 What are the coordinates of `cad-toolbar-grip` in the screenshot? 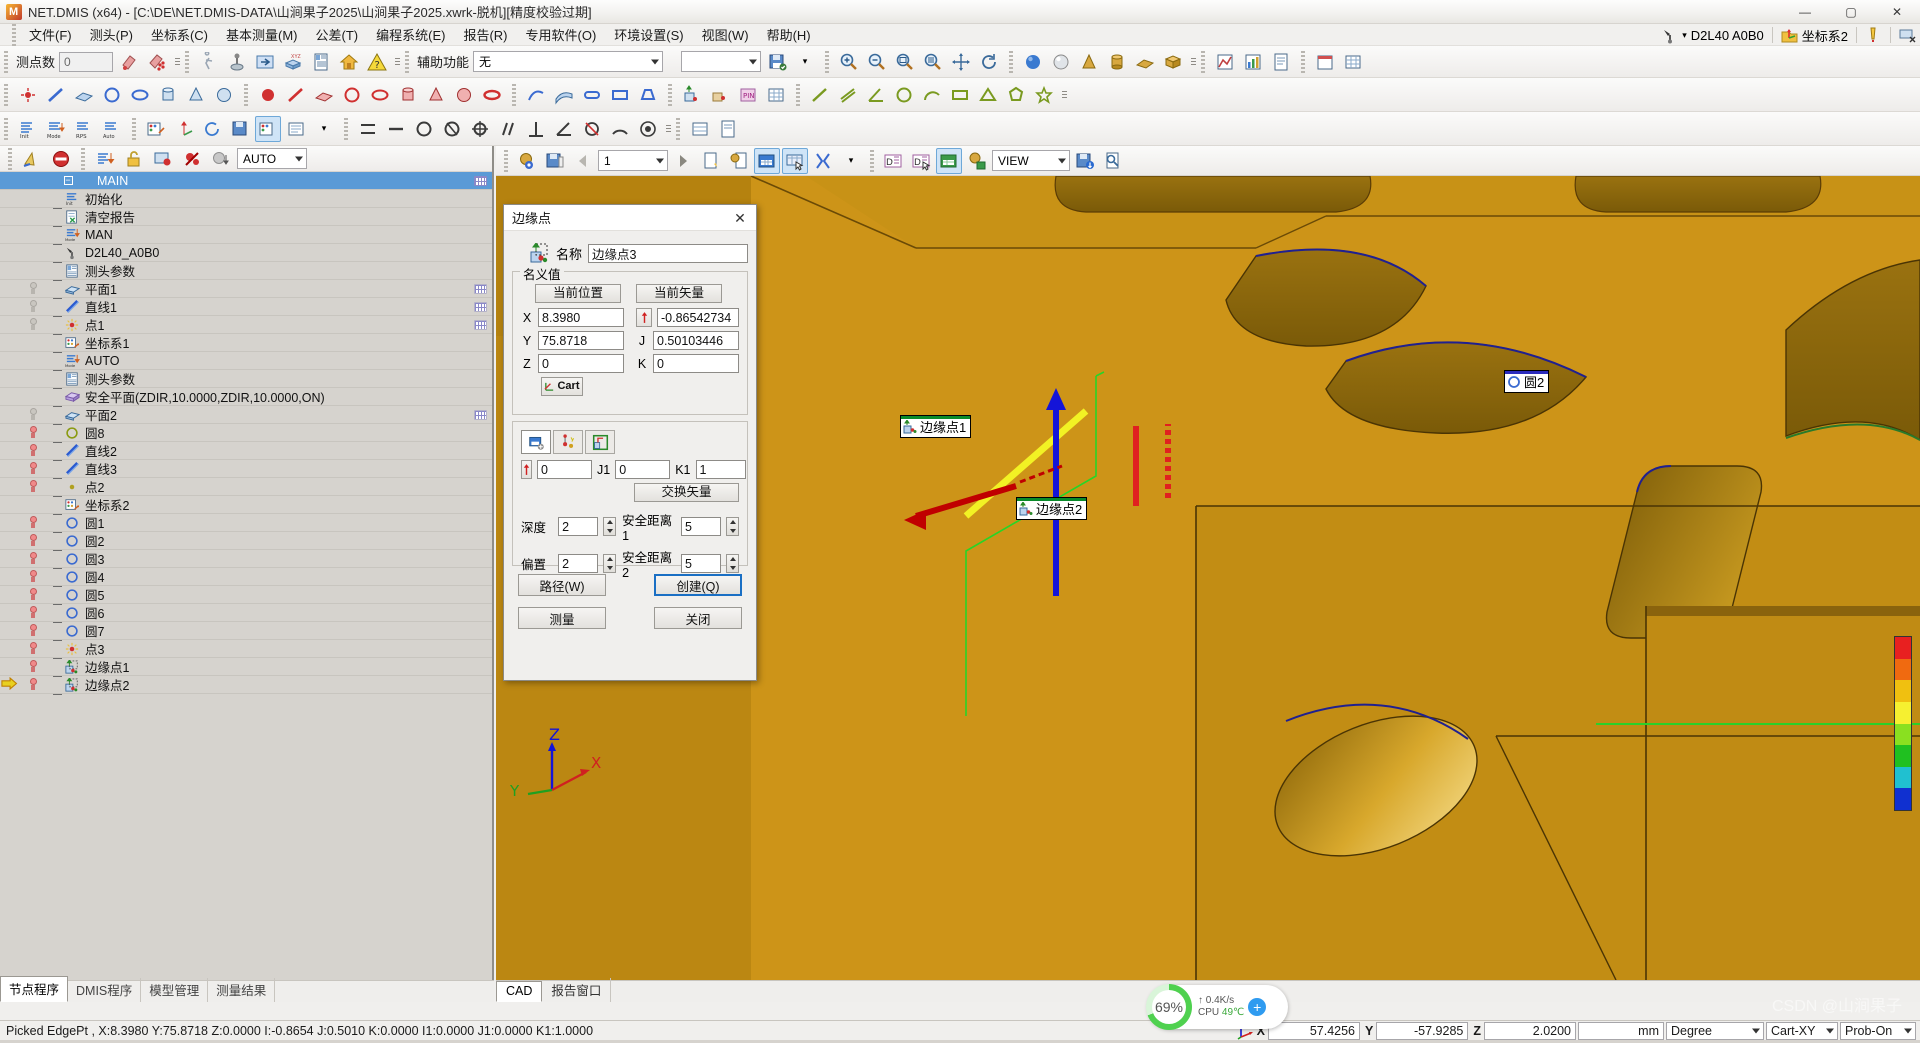 It's located at (506, 160).